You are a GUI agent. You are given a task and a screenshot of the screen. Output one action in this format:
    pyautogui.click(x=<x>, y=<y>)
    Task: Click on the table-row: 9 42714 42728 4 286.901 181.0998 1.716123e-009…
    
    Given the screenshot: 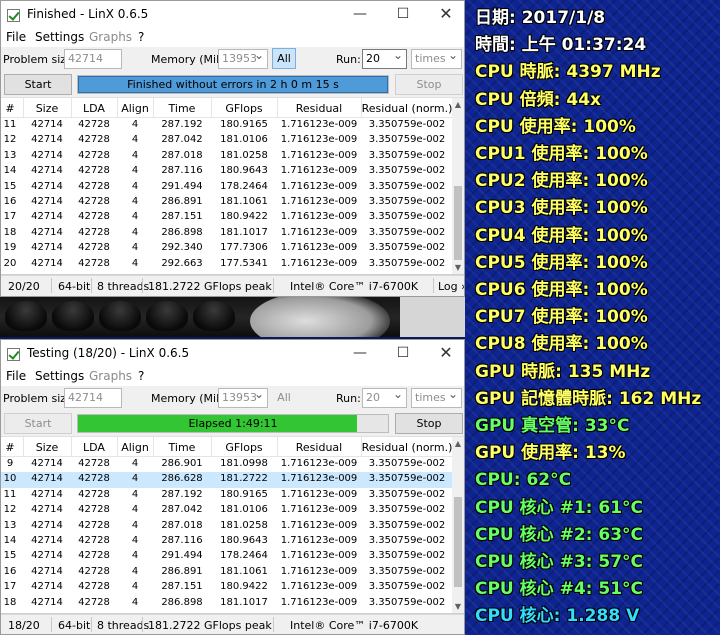 What is the action you would take?
    pyautogui.click(x=232, y=464)
    